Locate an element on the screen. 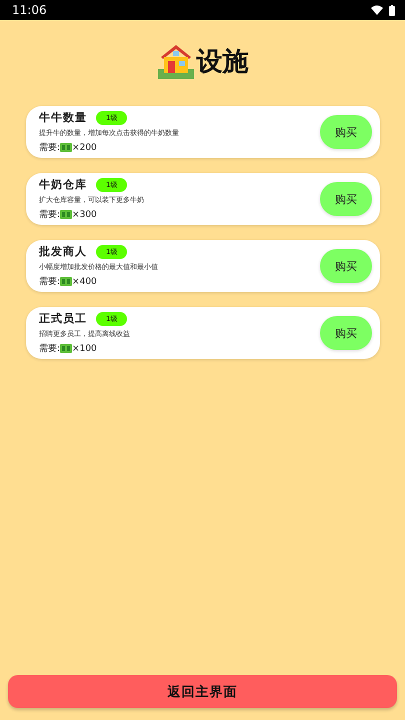 This screenshot has height=720, width=405. cost-amount: ×100 is located at coordinates (84, 349).